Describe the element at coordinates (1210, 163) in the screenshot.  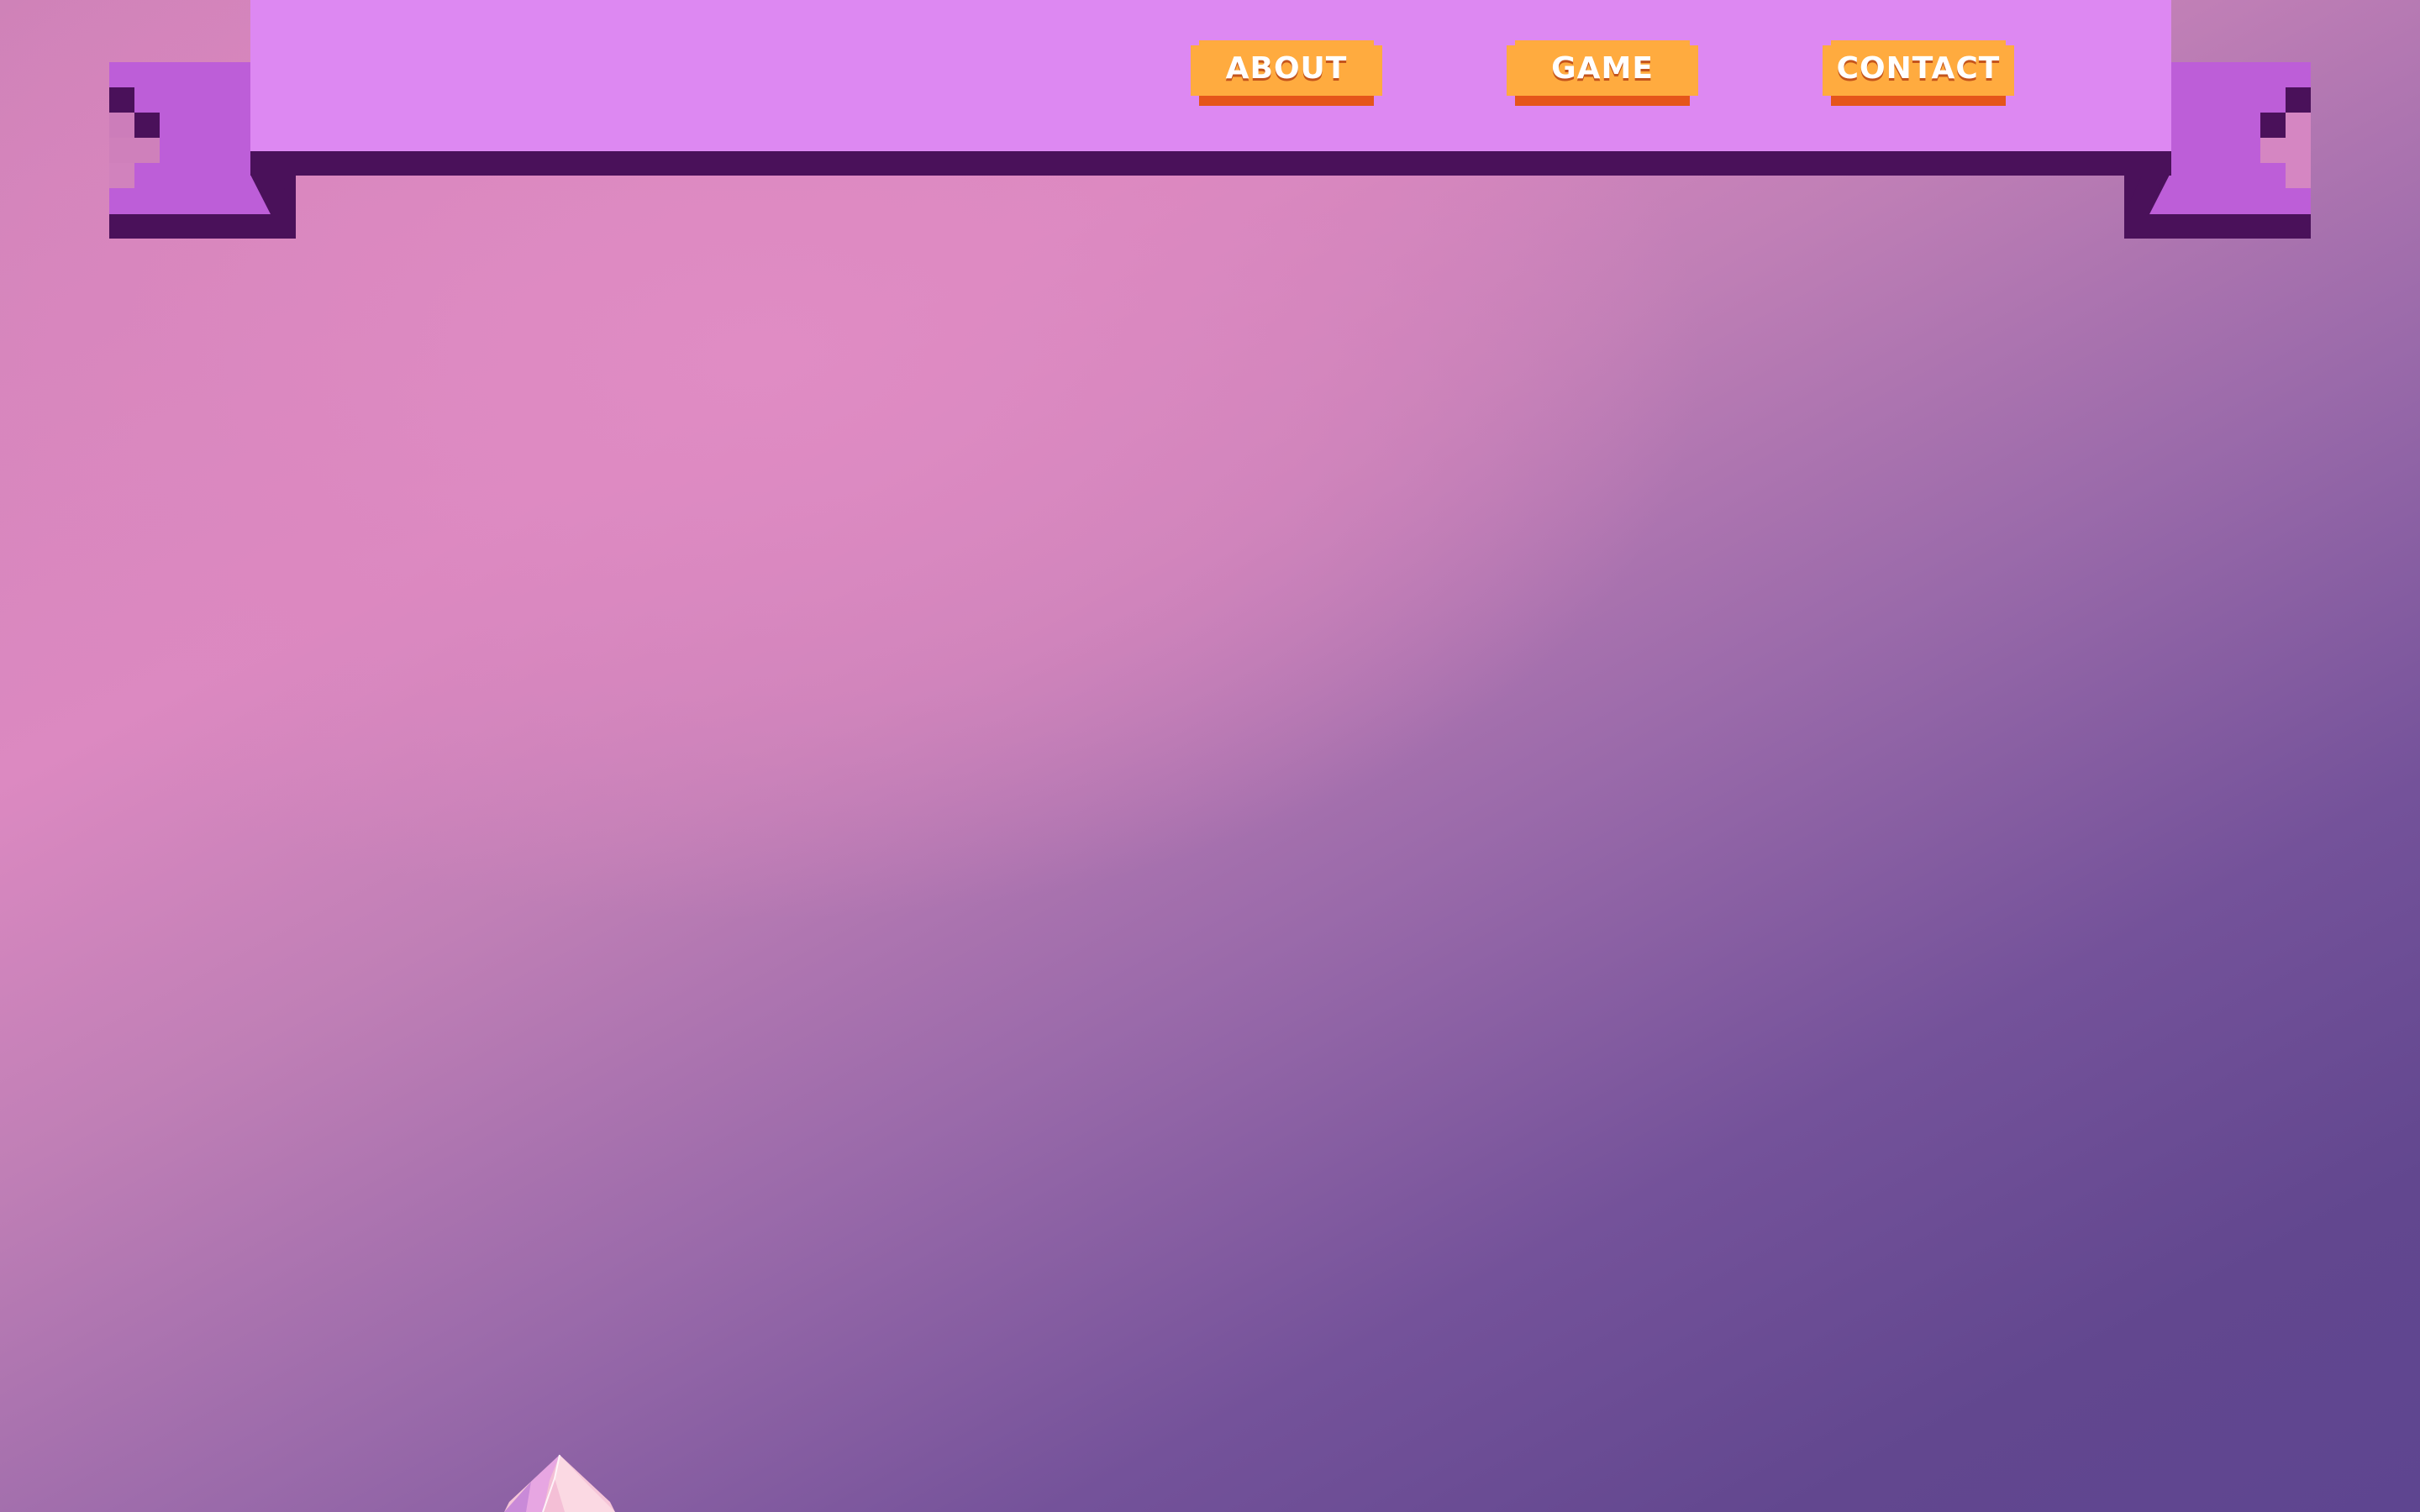
I see `banner-shadow` at that location.